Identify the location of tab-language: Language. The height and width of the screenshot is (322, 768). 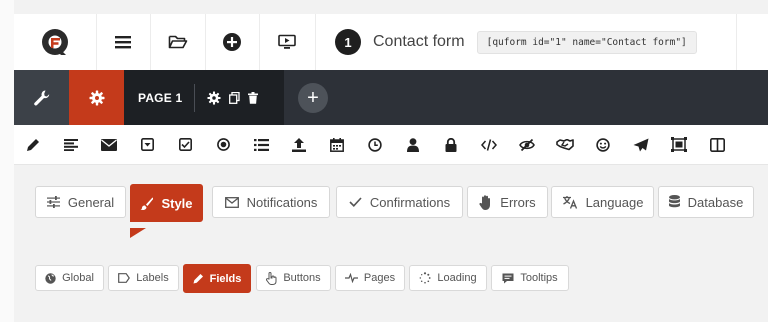
(602, 202).